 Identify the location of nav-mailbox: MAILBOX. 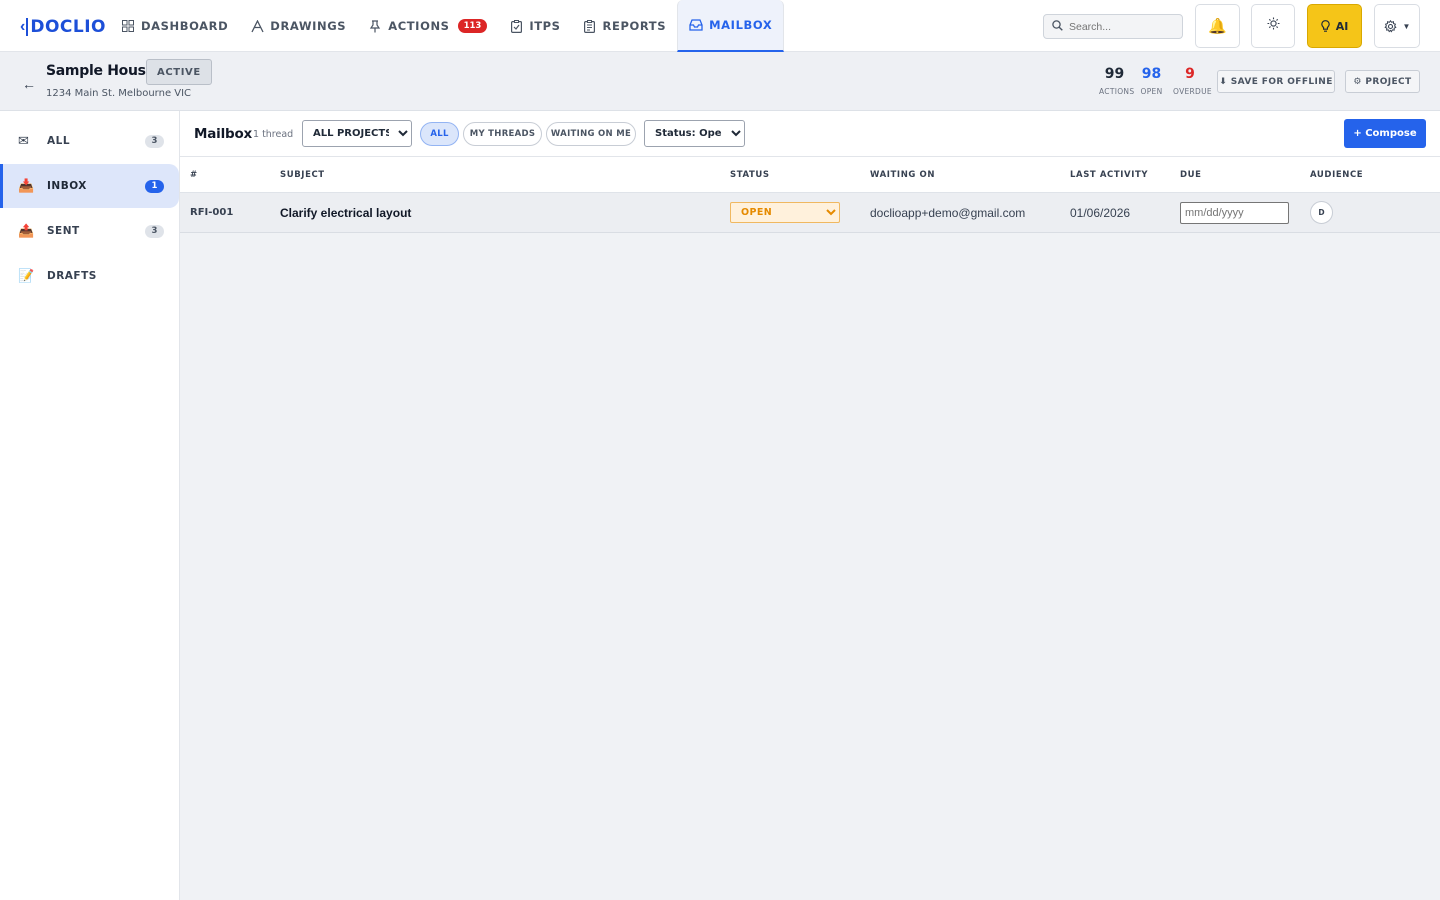
(731, 26).